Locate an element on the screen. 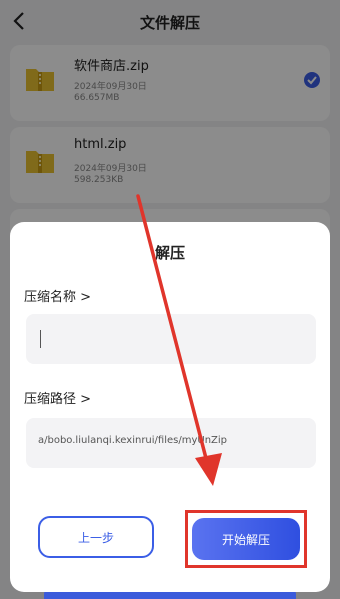 This screenshot has height=599, width=340. archive-path-input: a/bobo.liulanqi.kexinrui/files/myUnZip is located at coordinates (171, 443).